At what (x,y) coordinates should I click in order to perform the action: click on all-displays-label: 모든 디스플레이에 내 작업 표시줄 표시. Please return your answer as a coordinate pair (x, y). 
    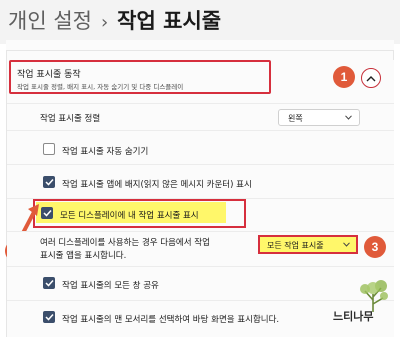
    Looking at the image, I should click on (129, 216).